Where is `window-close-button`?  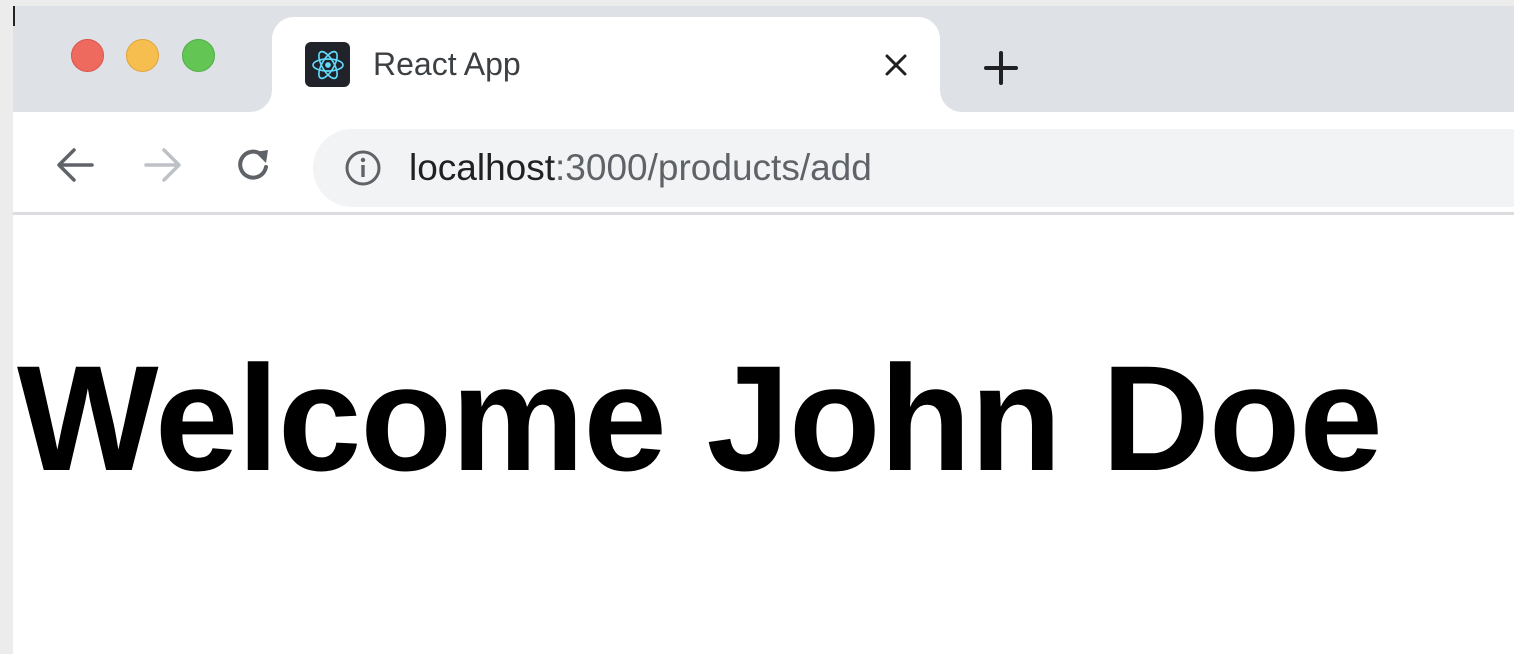
window-close-button is located at coordinates (87, 55).